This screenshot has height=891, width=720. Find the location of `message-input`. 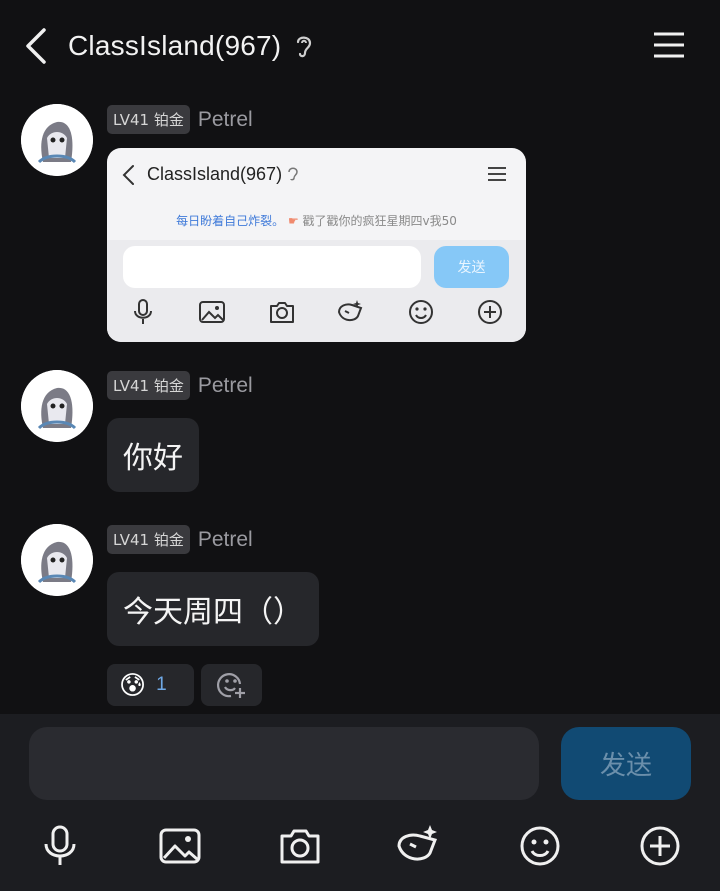

message-input is located at coordinates (284, 763).